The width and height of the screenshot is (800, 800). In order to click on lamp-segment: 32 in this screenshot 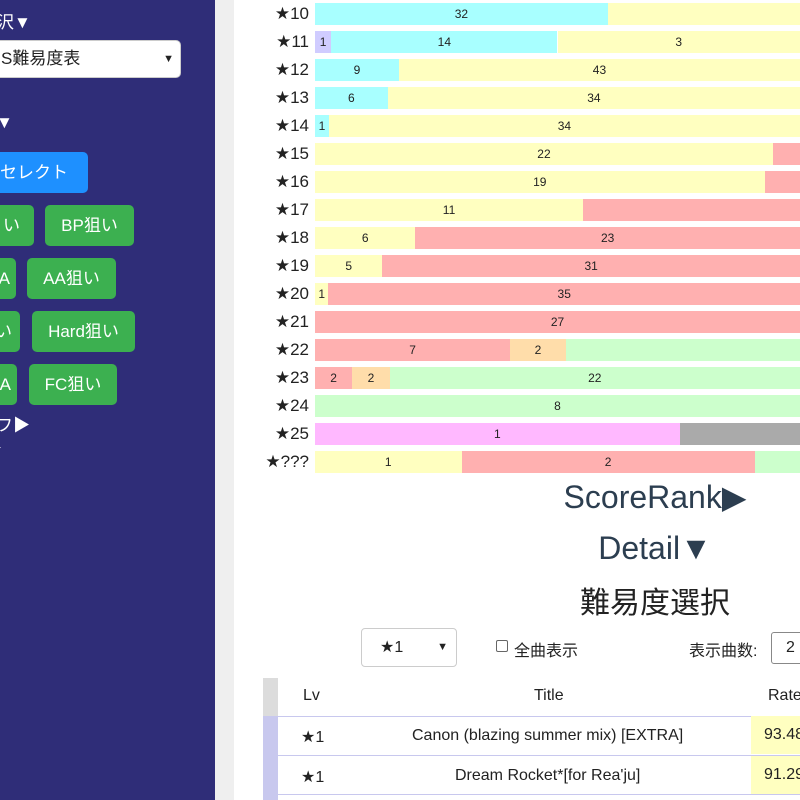, I will do `click(461, 14)`.